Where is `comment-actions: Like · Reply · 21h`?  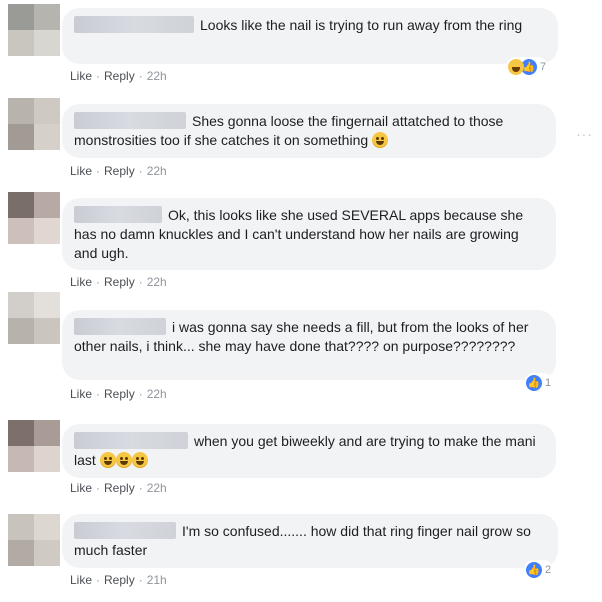 comment-actions: Like · Reply · 21h is located at coordinates (118, 580).